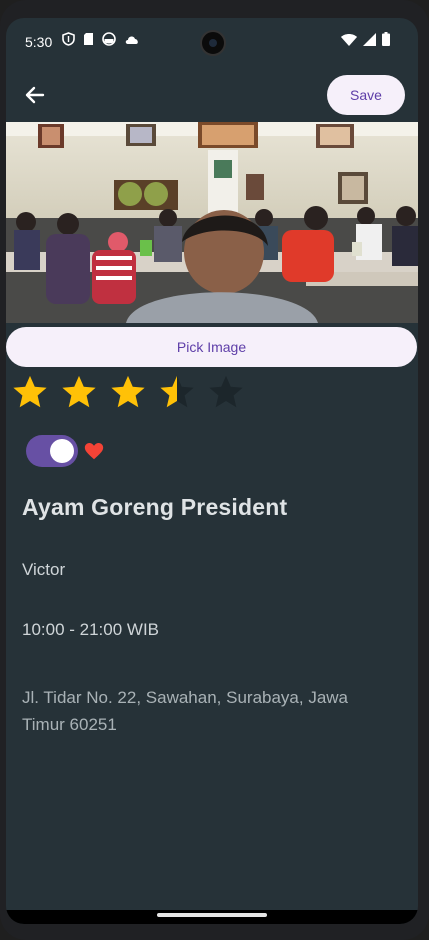 The image size is (429, 940). I want to click on wifi-icon, so click(349, 39).